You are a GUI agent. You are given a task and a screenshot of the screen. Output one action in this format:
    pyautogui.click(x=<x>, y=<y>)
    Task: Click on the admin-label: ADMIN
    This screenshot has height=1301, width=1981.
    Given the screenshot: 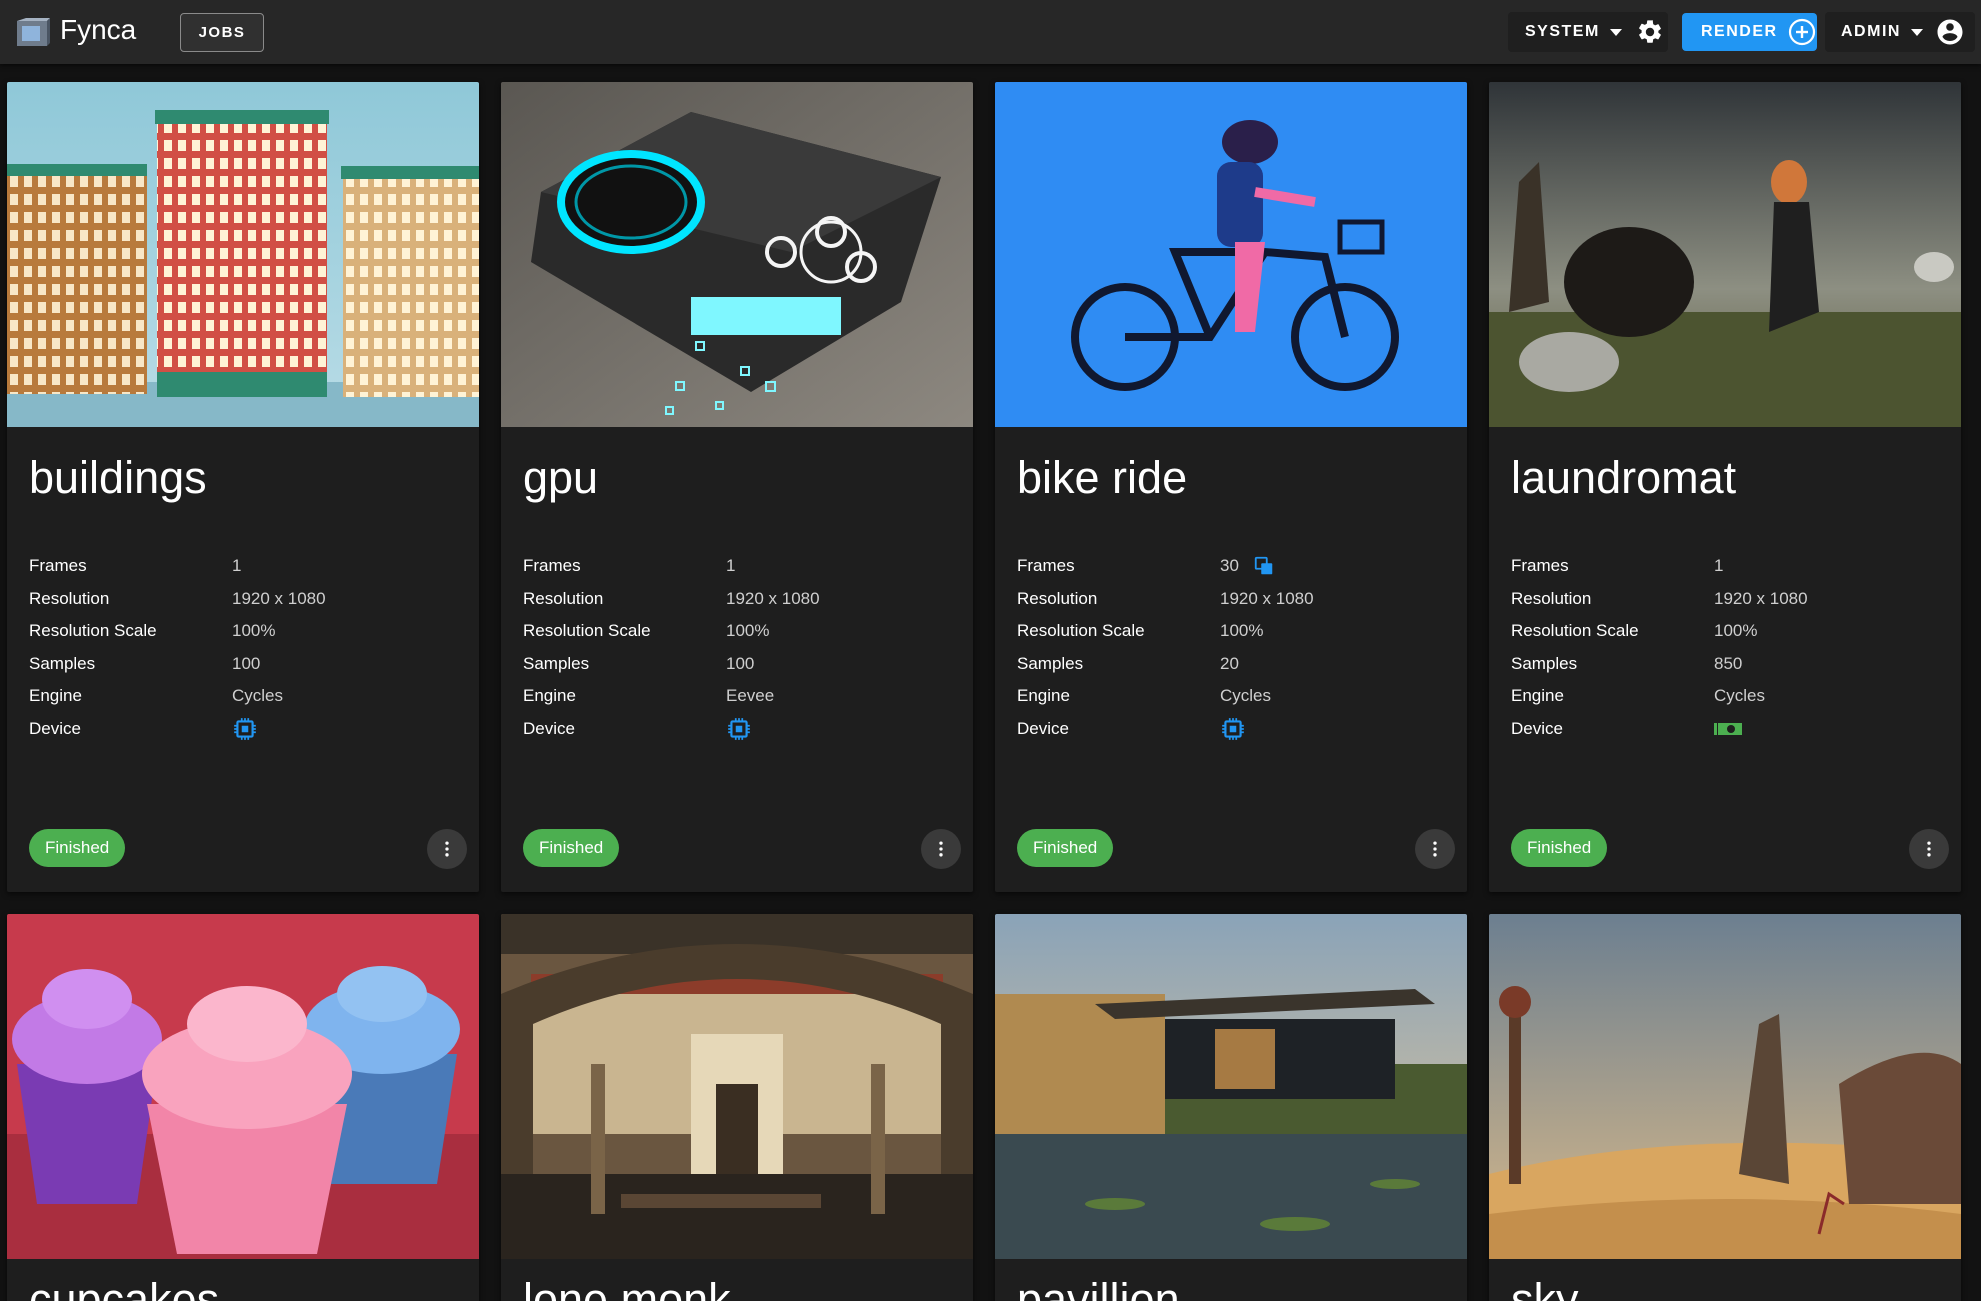 What is the action you would take?
    pyautogui.click(x=1871, y=31)
    